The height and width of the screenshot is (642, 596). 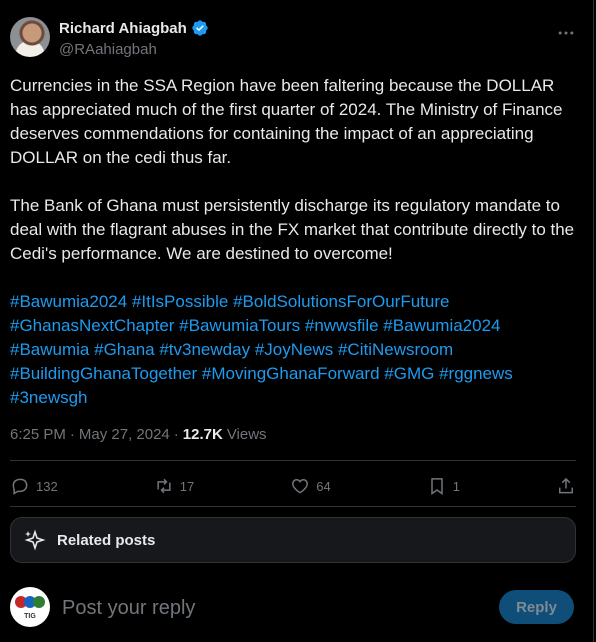 I want to click on like-count: 64, so click(x=323, y=486).